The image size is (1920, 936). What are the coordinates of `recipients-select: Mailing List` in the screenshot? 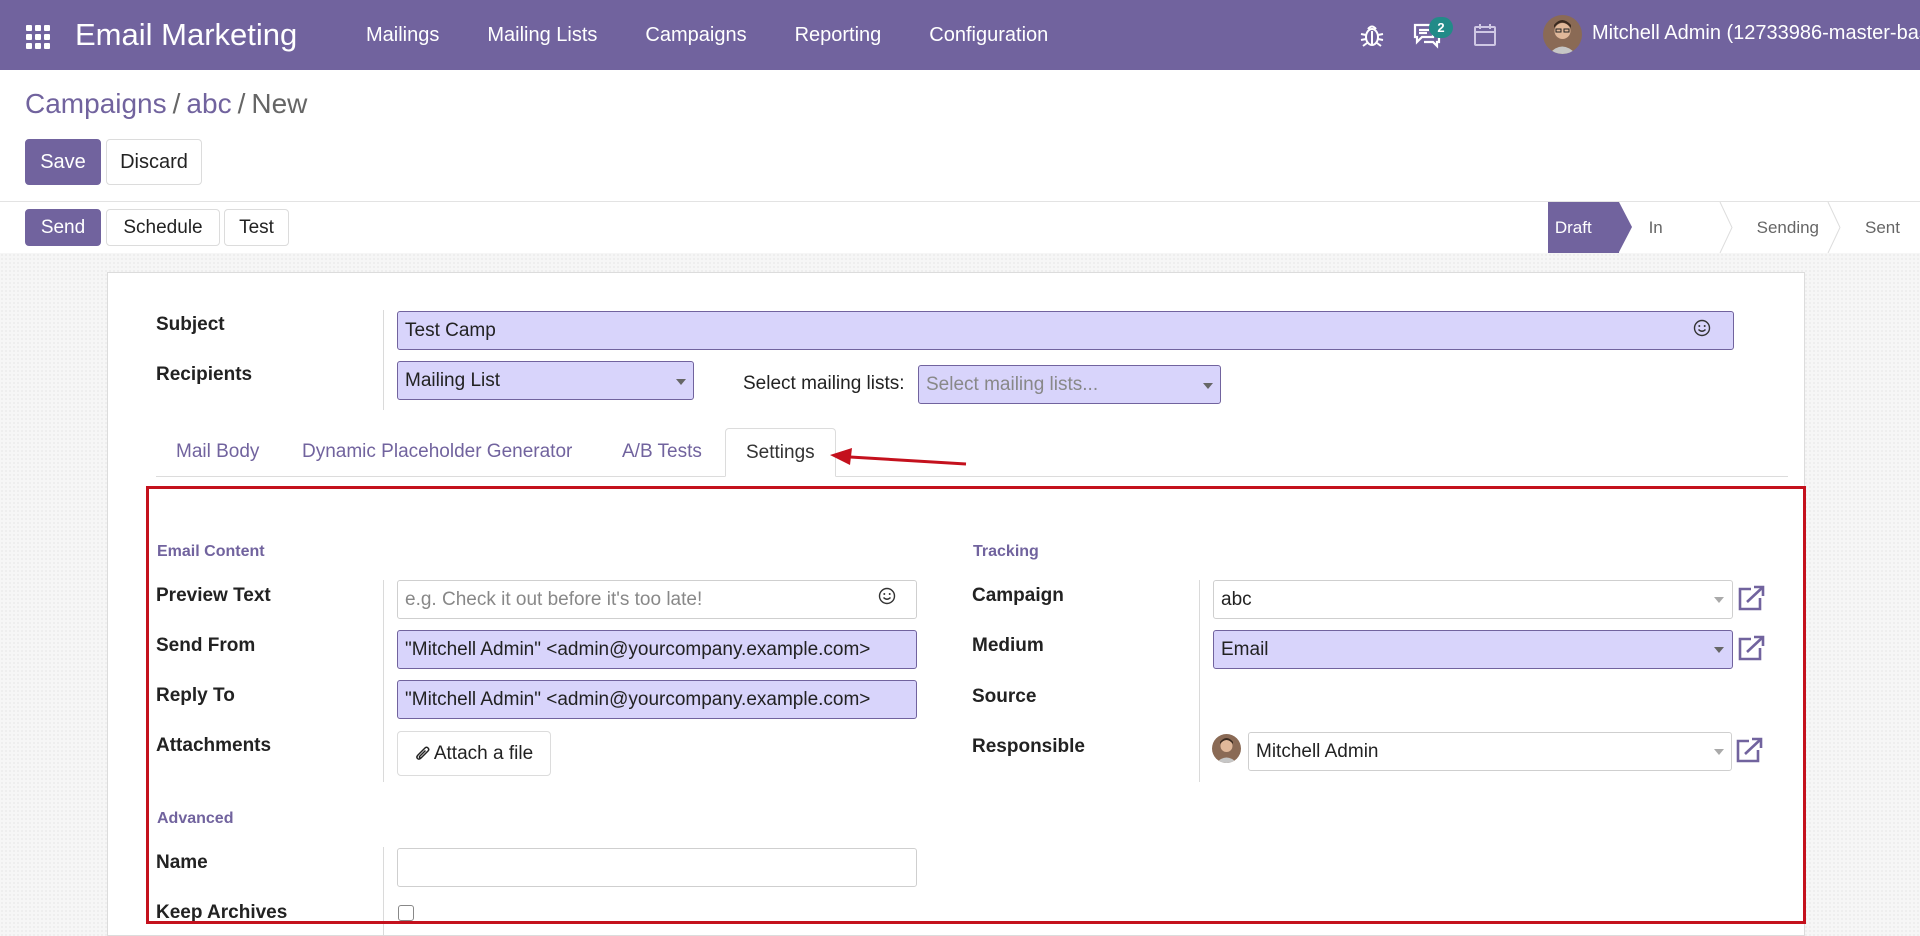 It's located at (545, 380).